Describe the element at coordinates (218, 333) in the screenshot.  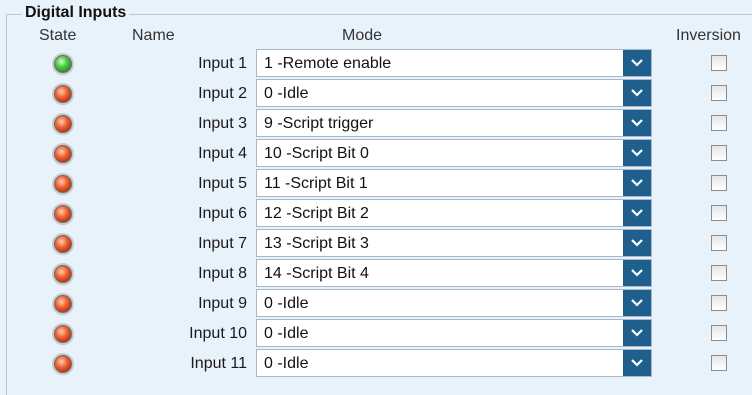
I see `input-name-label: Input 10` at that location.